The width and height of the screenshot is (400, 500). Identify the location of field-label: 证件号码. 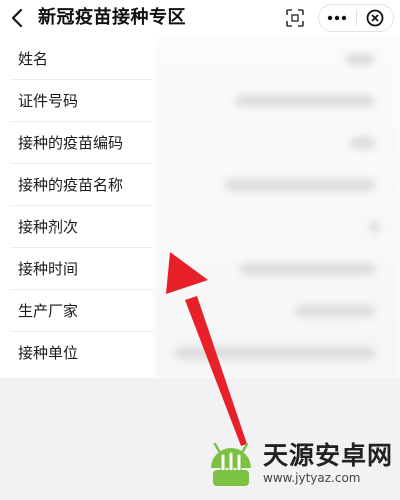
(48, 101).